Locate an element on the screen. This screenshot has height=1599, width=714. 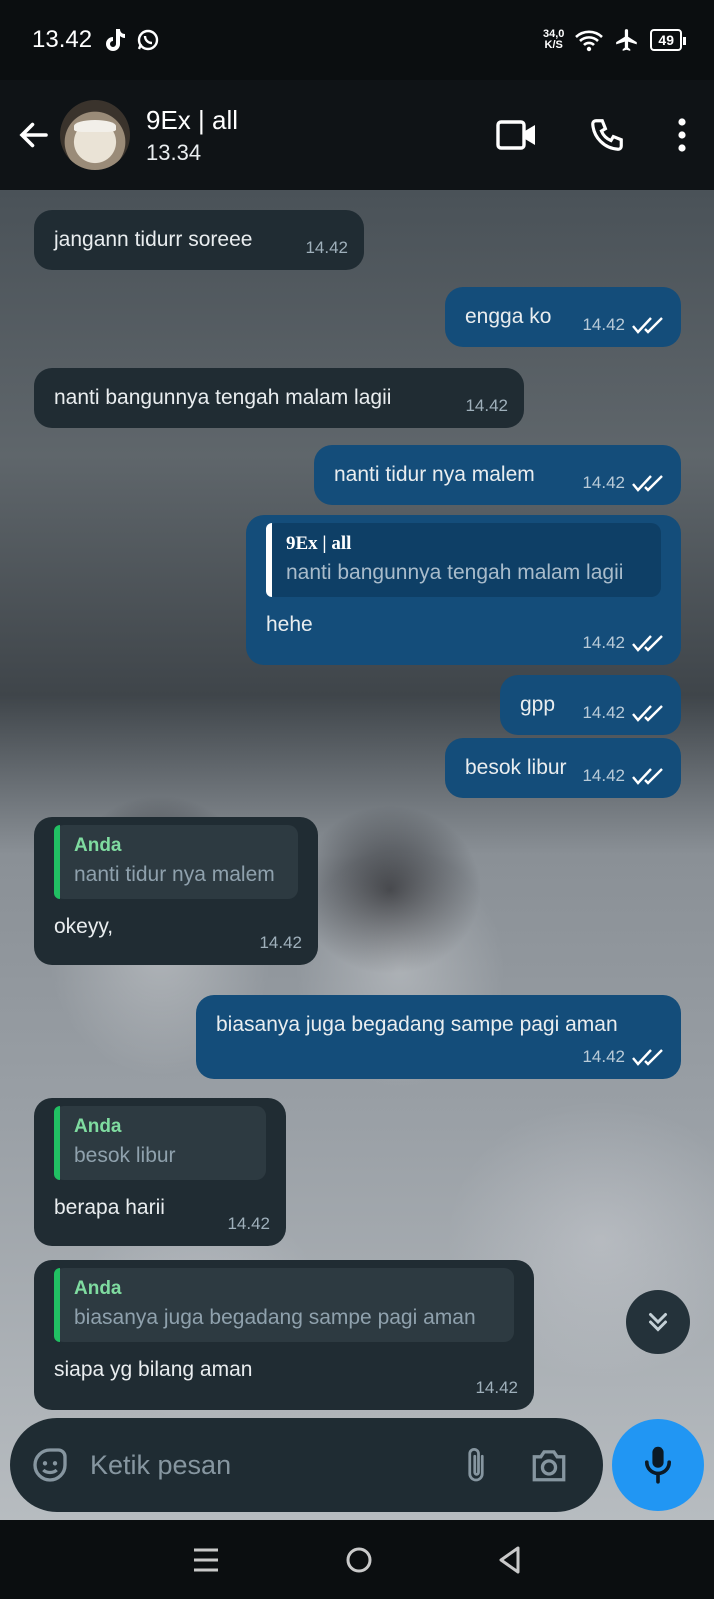
network-speed: 34,0 K/S is located at coordinates (553, 40).